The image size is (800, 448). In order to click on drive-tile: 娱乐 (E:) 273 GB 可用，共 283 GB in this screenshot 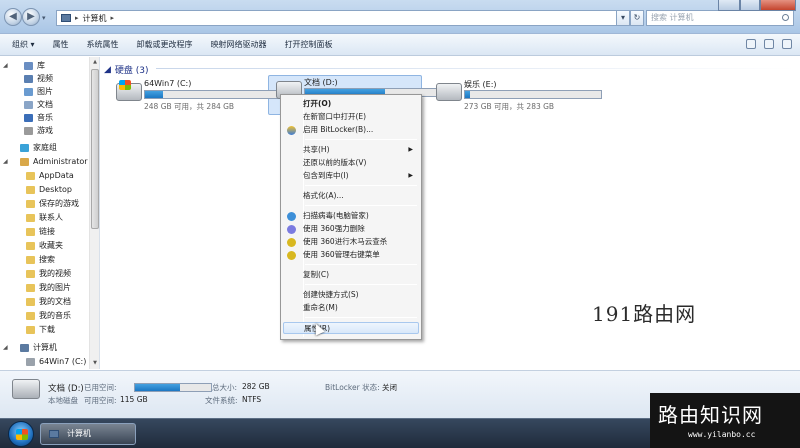, I will do `click(520, 97)`.